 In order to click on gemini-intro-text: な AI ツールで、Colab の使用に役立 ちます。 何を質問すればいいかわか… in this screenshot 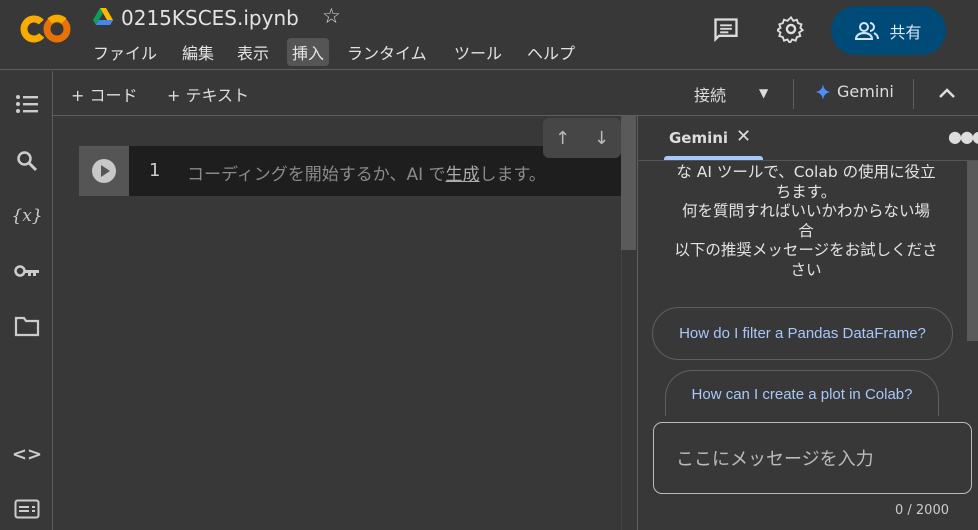, I will do `click(806, 221)`.